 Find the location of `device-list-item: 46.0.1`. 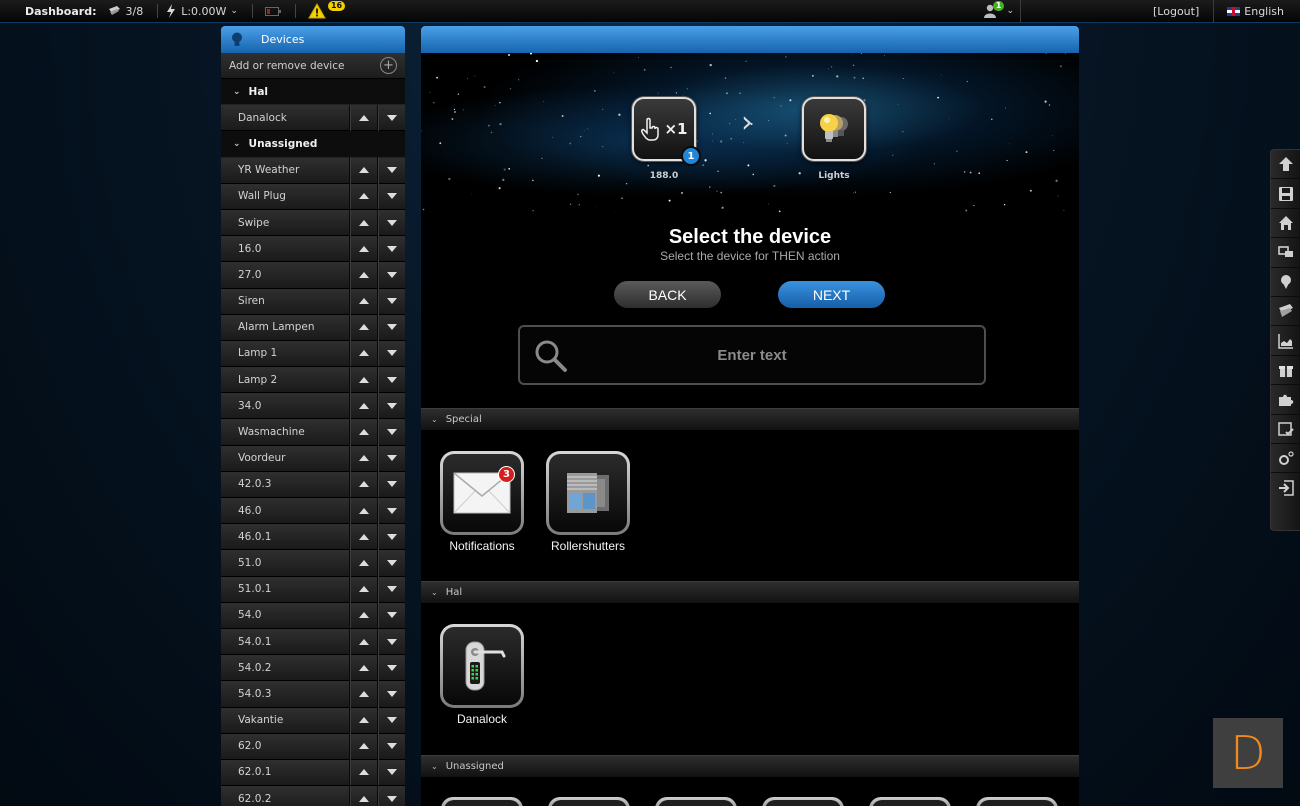

device-list-item: 46.0.1 is located at coordinates (313, 537).